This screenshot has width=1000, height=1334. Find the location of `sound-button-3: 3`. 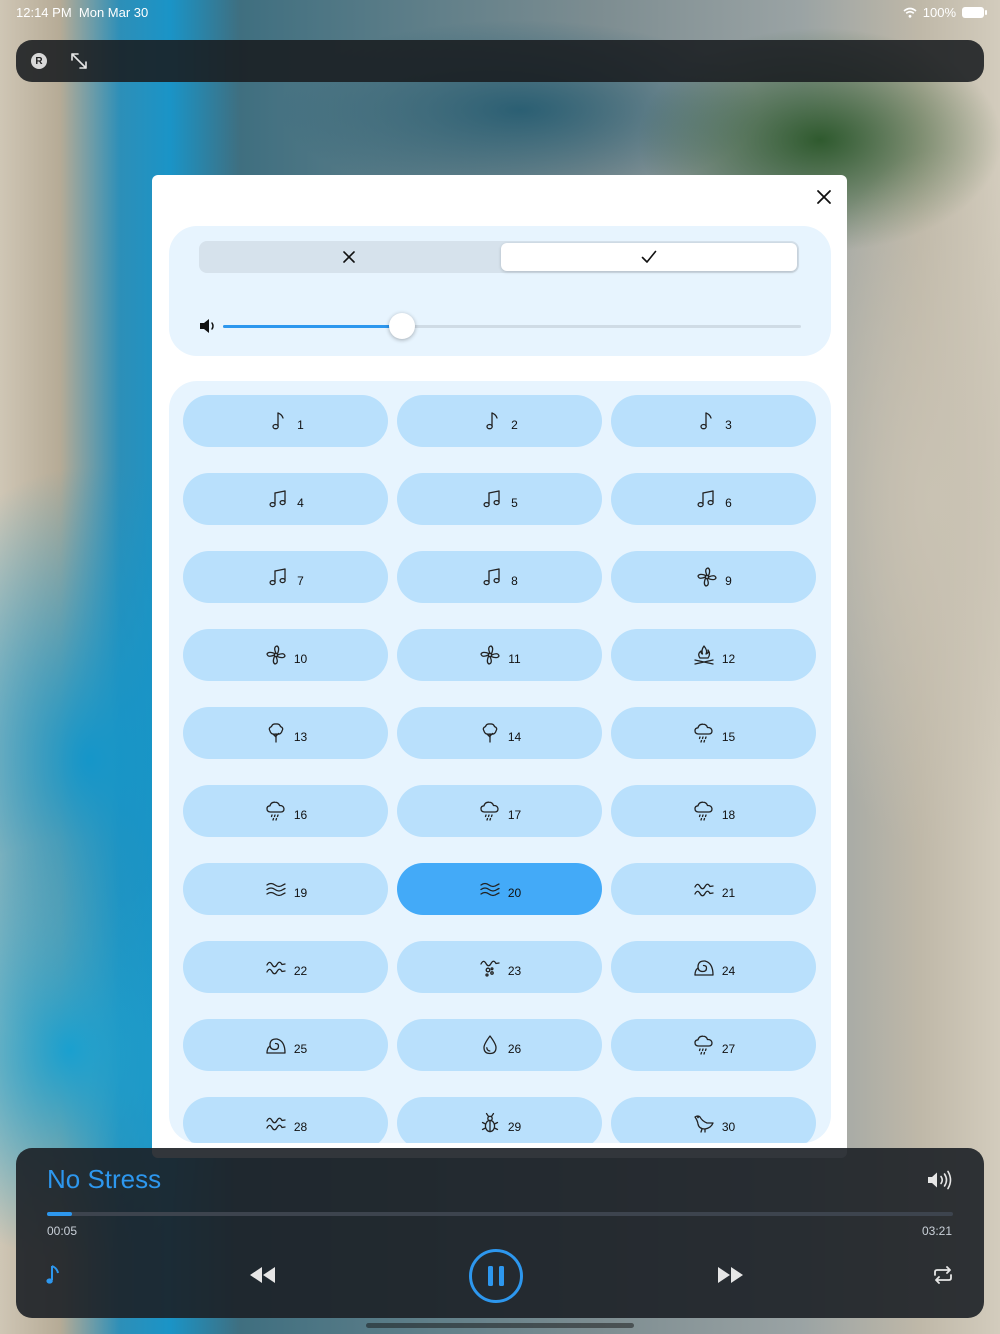

sound-button-3: 3 is located at coordinates (713, 421).